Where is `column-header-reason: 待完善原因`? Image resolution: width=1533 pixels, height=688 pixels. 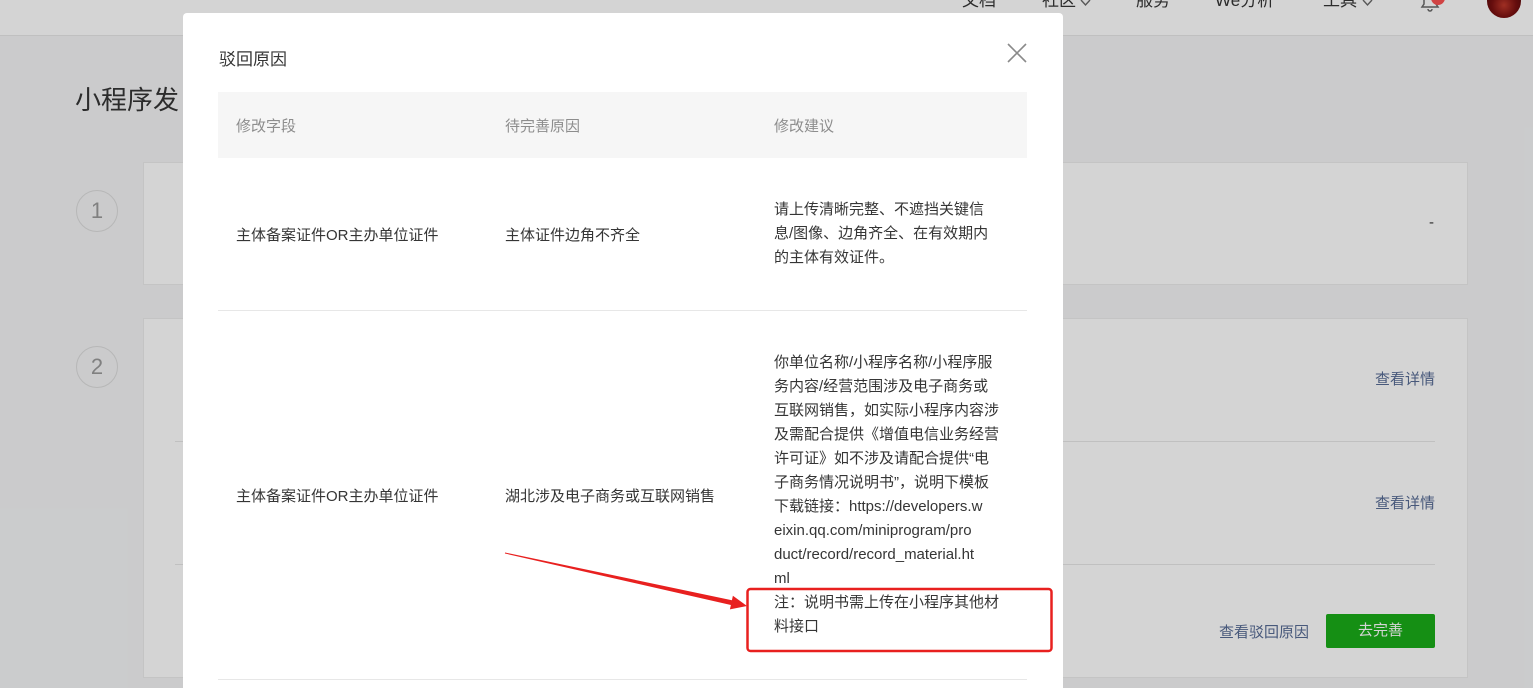 column-header-reason: 待完善原因 is located at coordinates (543, 126).